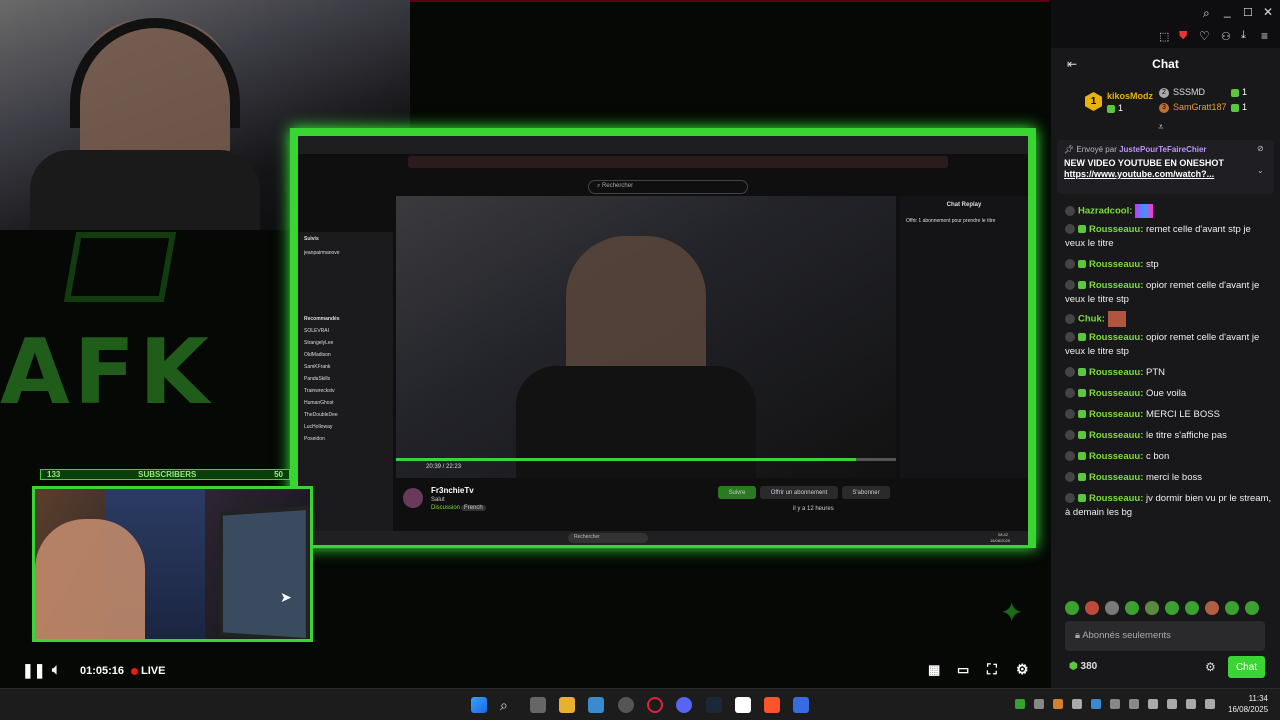 The height and width of the screenshot is (720, 1280). Describe the element at coordinates (538, 705) in the screenshot. I see `task-view-icon` at that location.